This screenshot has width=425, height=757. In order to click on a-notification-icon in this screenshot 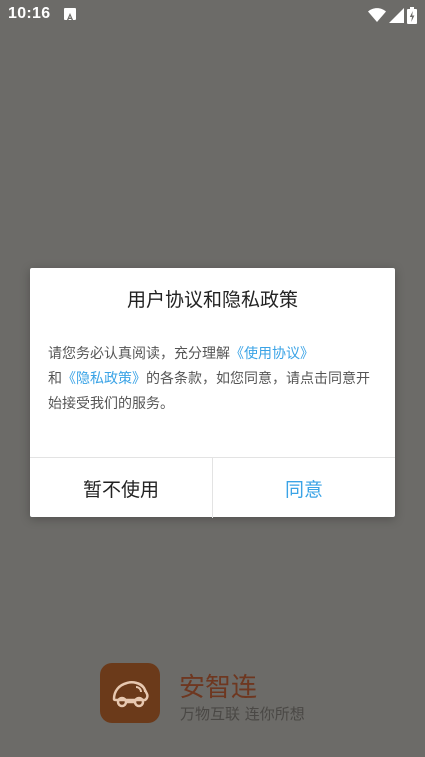, I will do `click(70, 14)`.